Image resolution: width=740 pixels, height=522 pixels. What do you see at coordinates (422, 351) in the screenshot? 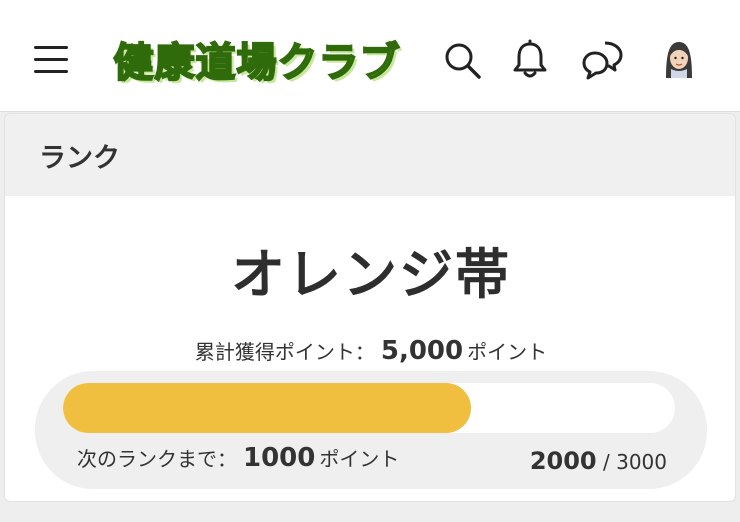
I see `total-points-value: 5,000` at bounding box center [422, 351].